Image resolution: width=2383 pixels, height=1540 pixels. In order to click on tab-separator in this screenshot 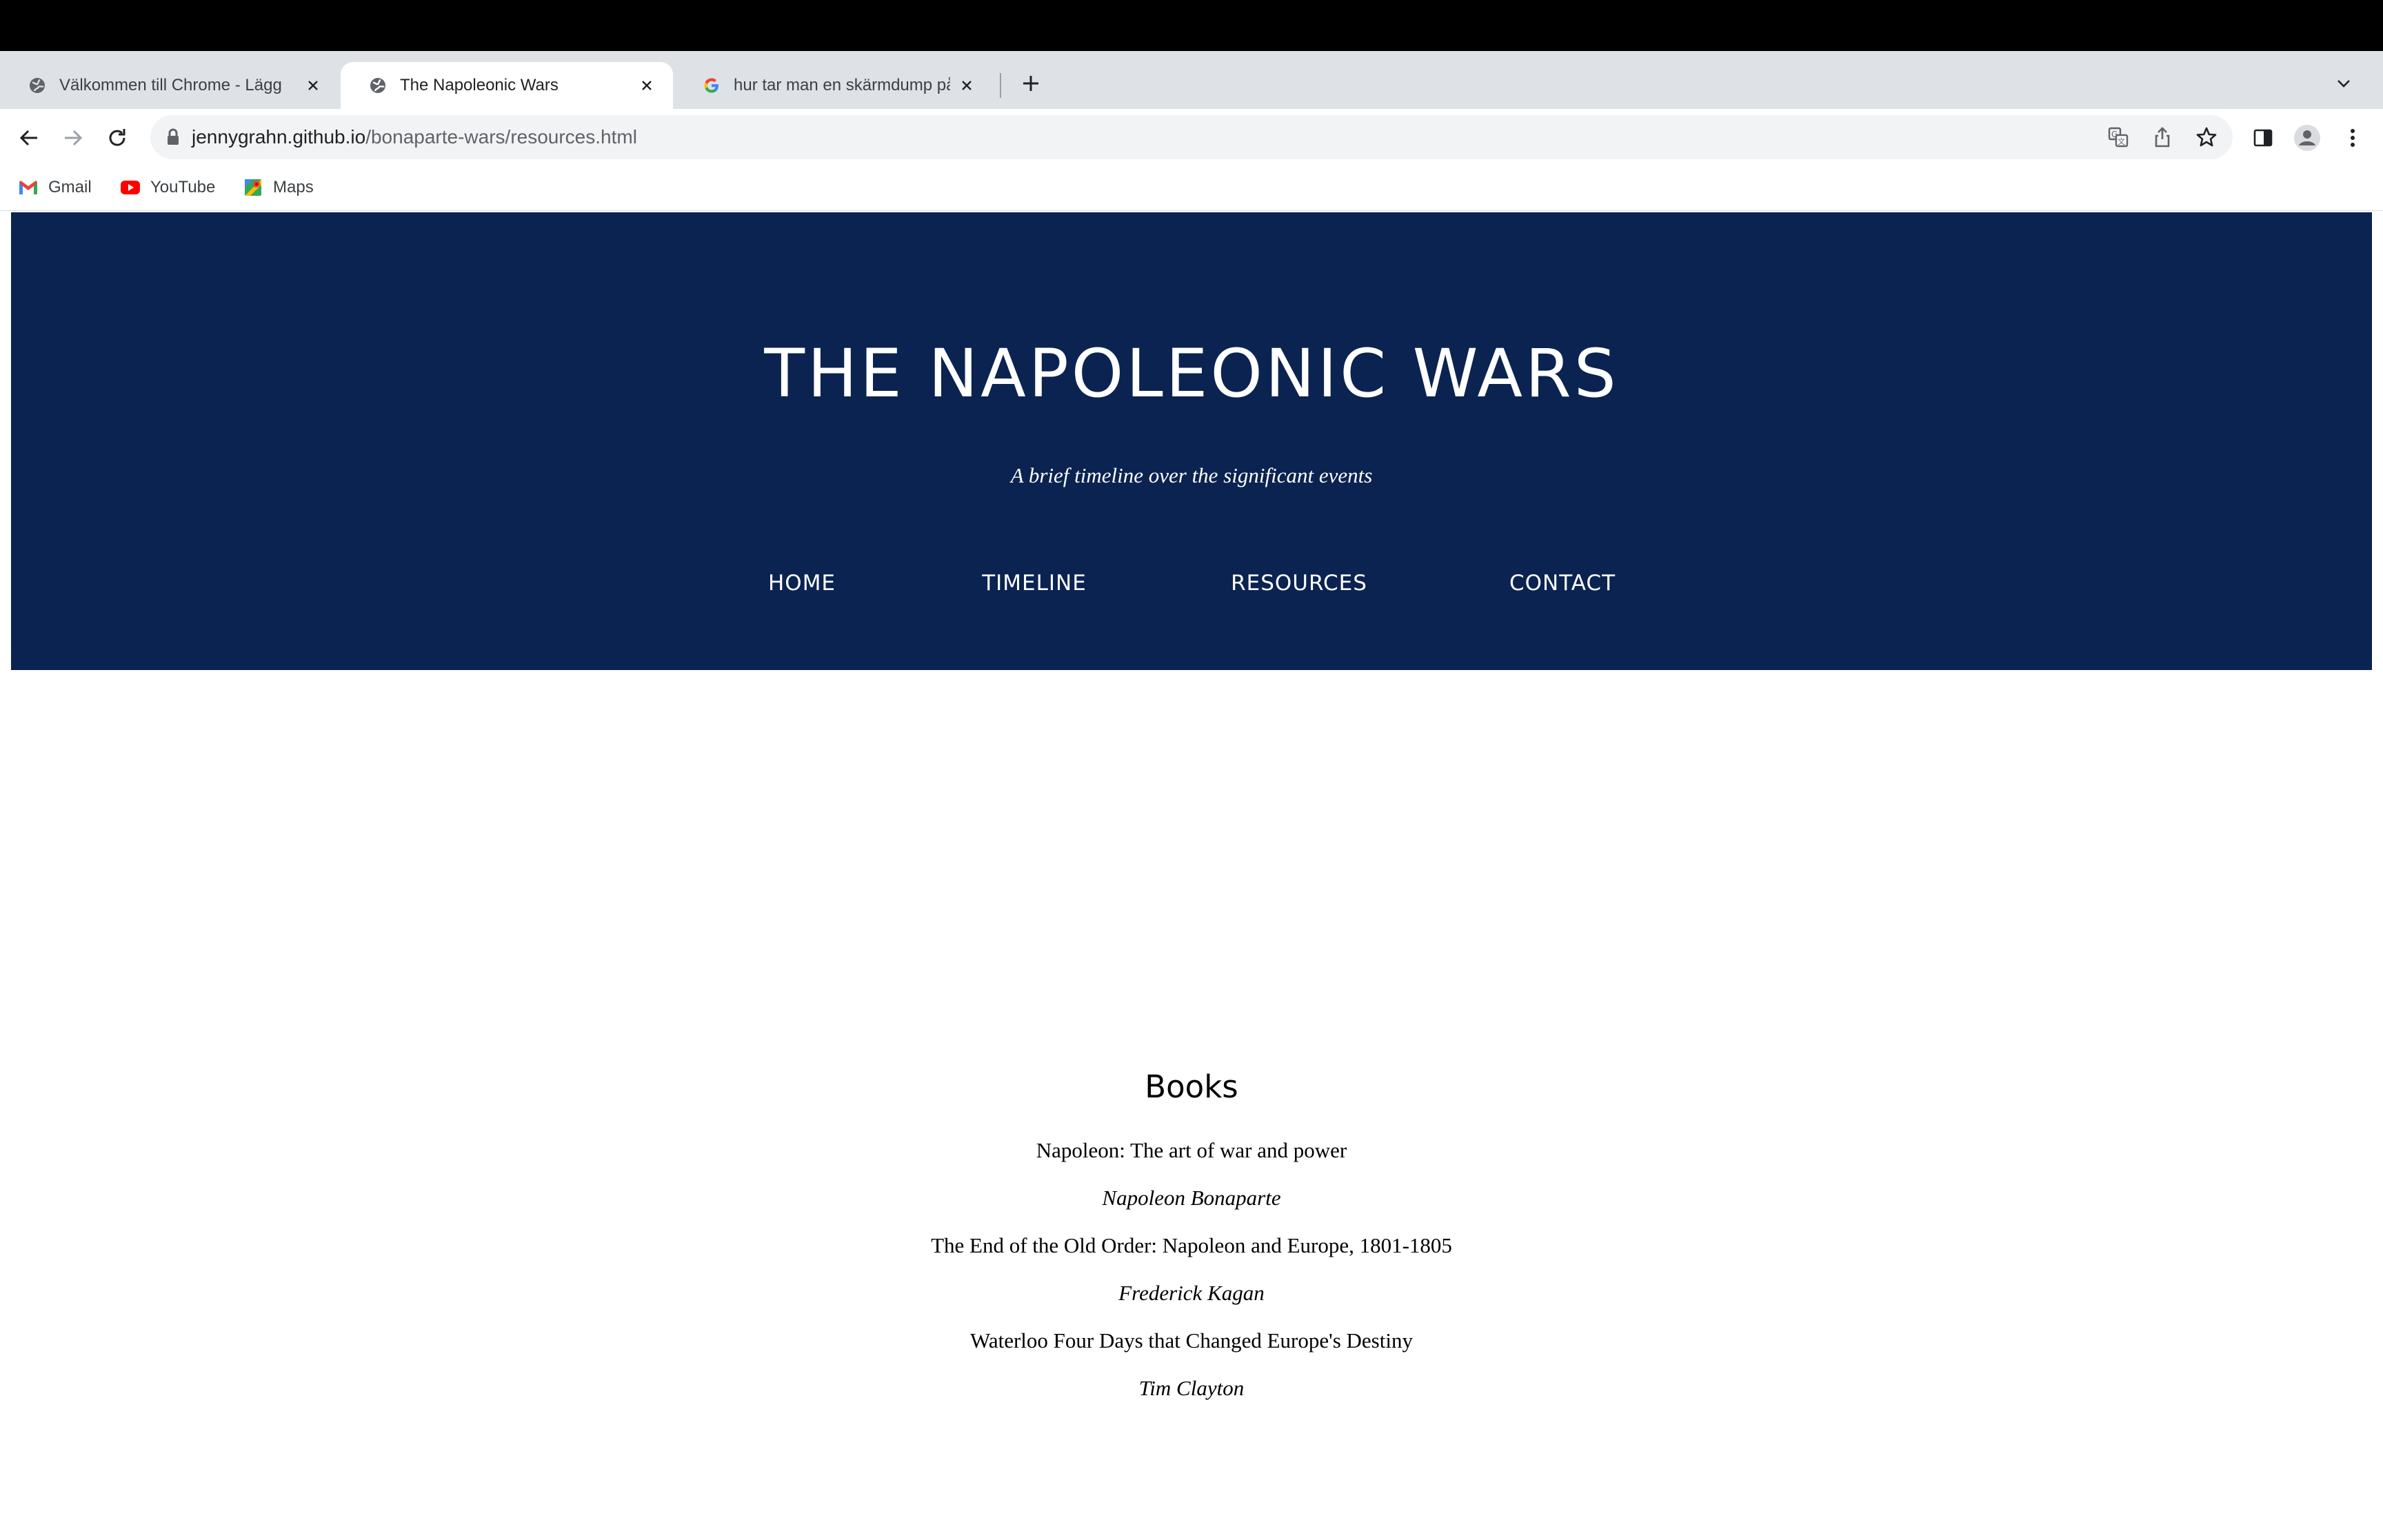, I will do `click(1000, 86)`.